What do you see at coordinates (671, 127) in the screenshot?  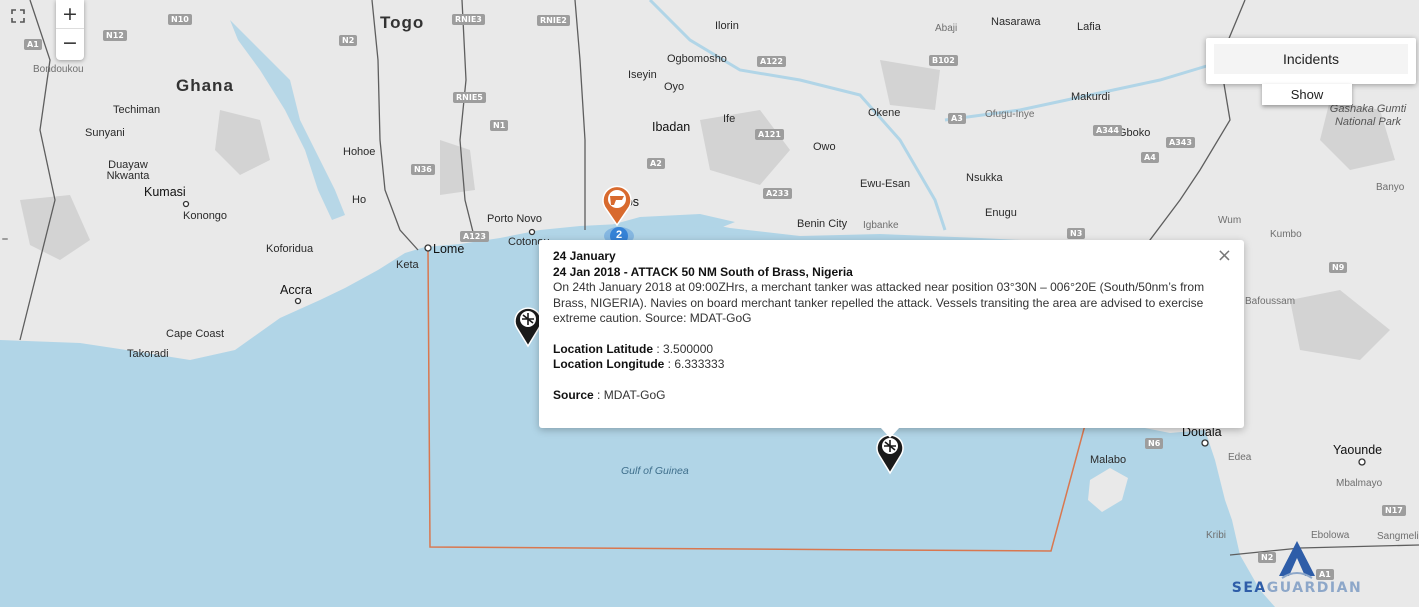 I see `city-label-ibadan: Ibadan` at bounding box center [671, 127].